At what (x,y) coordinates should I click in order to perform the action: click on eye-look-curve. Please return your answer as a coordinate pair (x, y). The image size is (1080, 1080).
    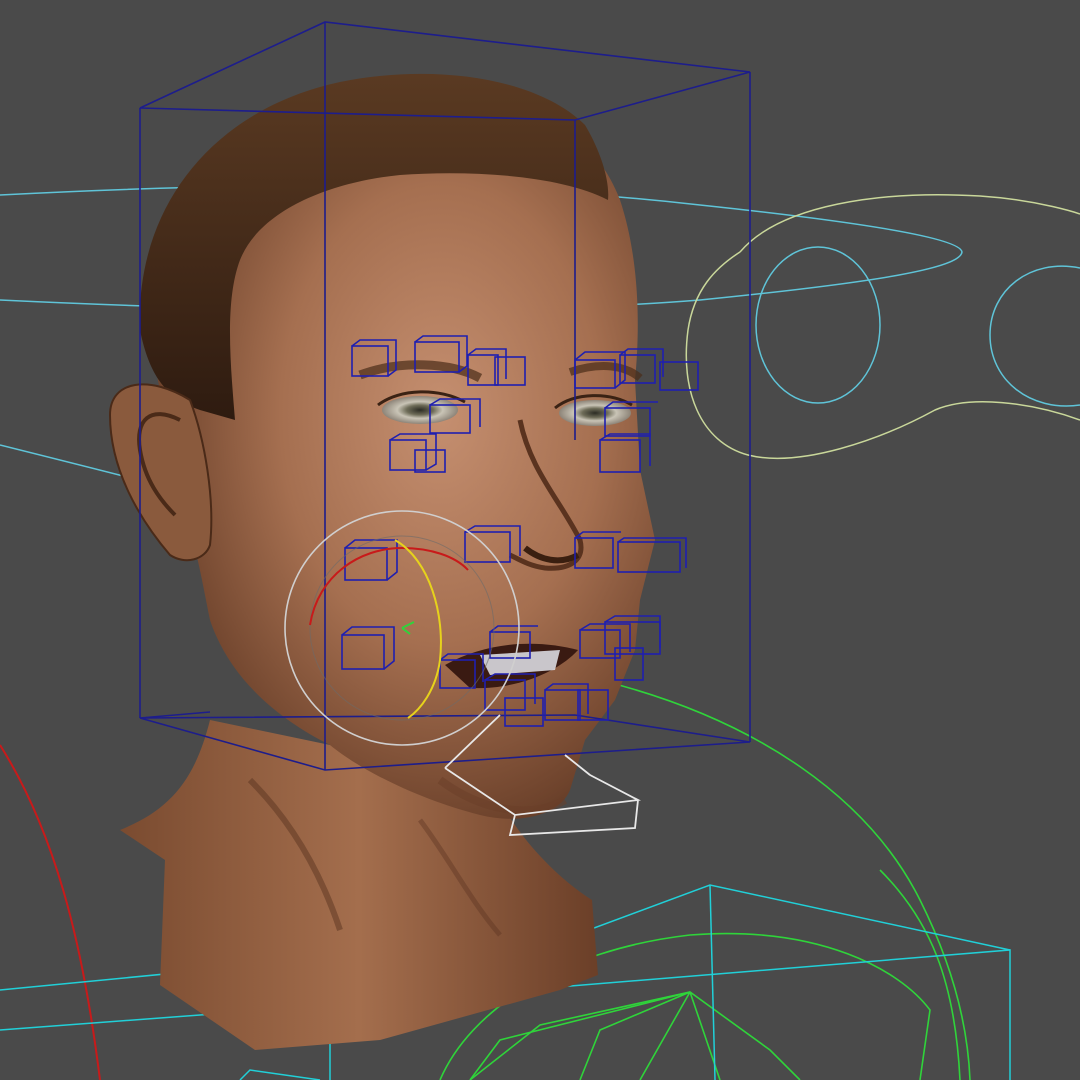
    Looking at the image, I should click on (882, 326).